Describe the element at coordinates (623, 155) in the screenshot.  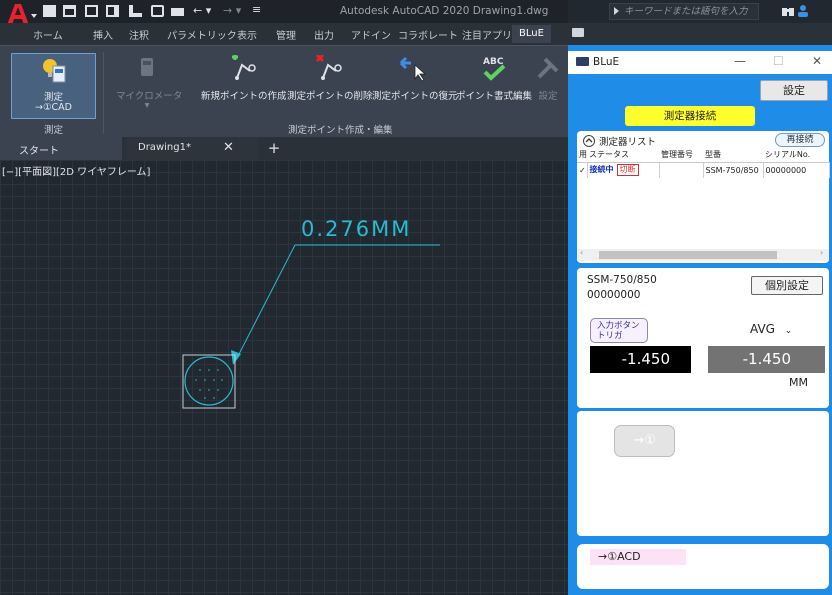
I see `col-header-status: ステータス` at that location.